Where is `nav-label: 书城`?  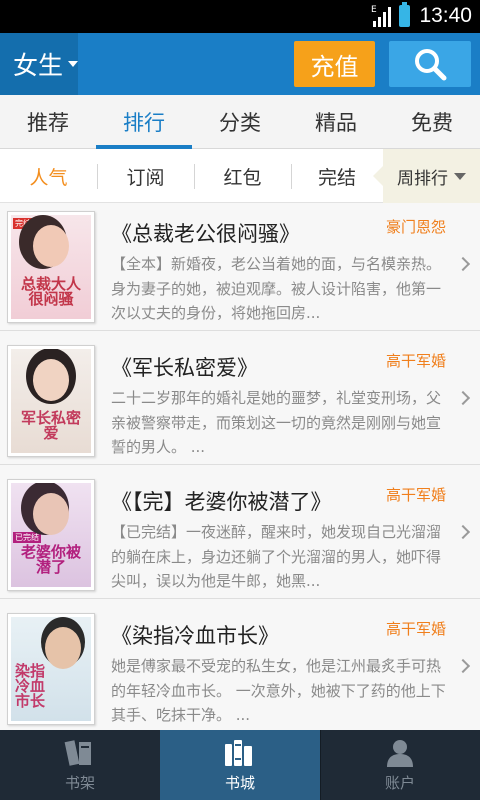 nav-label: 书城 is located at coordinates (239, 782).